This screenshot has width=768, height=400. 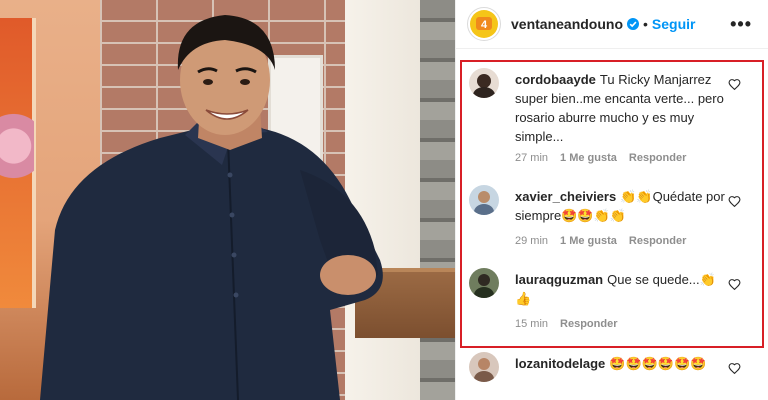 What do you see at coordinates (614, 375) in the screenshot?
I see `comment-item: lozanitodelage 🤩🤩🤩🤩🤩🤩` at bounding box center [614, 375].